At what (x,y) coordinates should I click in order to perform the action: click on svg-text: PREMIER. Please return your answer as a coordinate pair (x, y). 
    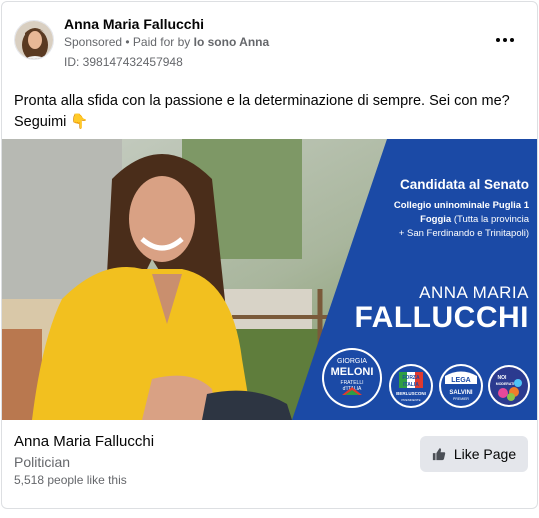
    Looking at the image, I should click on (461, 399).